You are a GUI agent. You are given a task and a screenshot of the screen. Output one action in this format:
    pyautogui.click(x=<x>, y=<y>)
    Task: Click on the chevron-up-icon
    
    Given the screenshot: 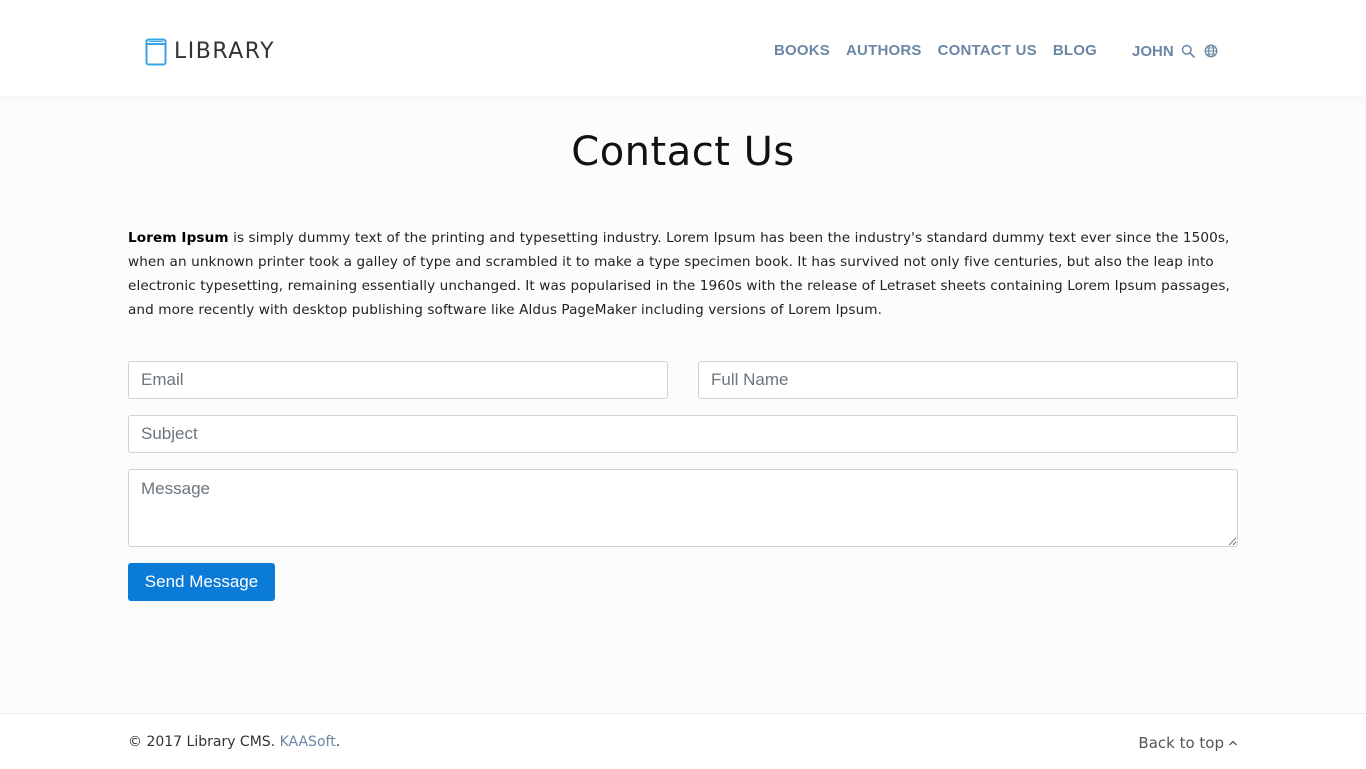 What is the action you would take?
    pyautogui.click(x=1233, y=743)
    